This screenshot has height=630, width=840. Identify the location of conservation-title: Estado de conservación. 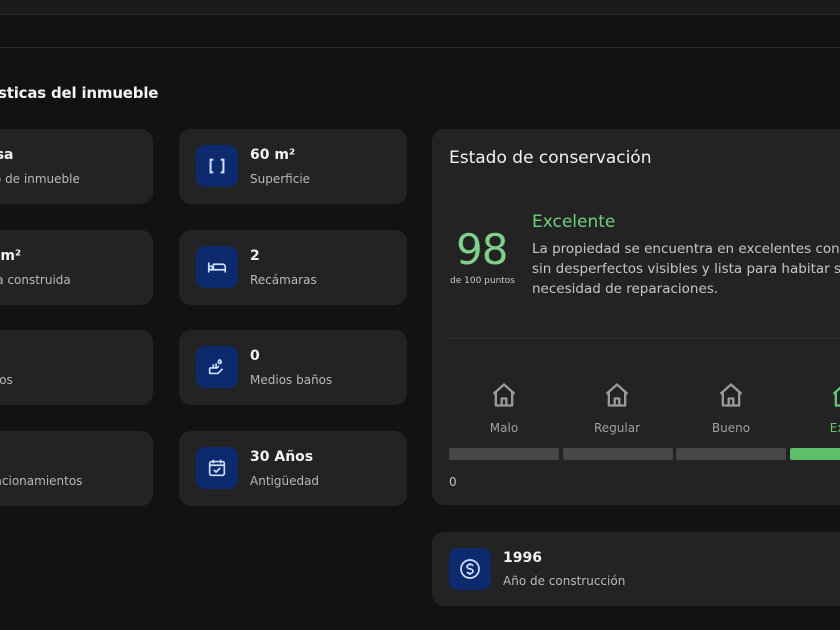
(550, 158).